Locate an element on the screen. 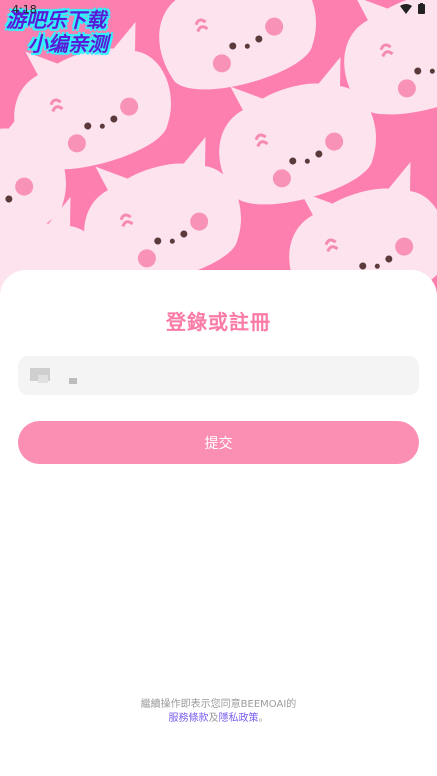  terms-of-service-link: 服務條款 is located at coordinates (189, 718).